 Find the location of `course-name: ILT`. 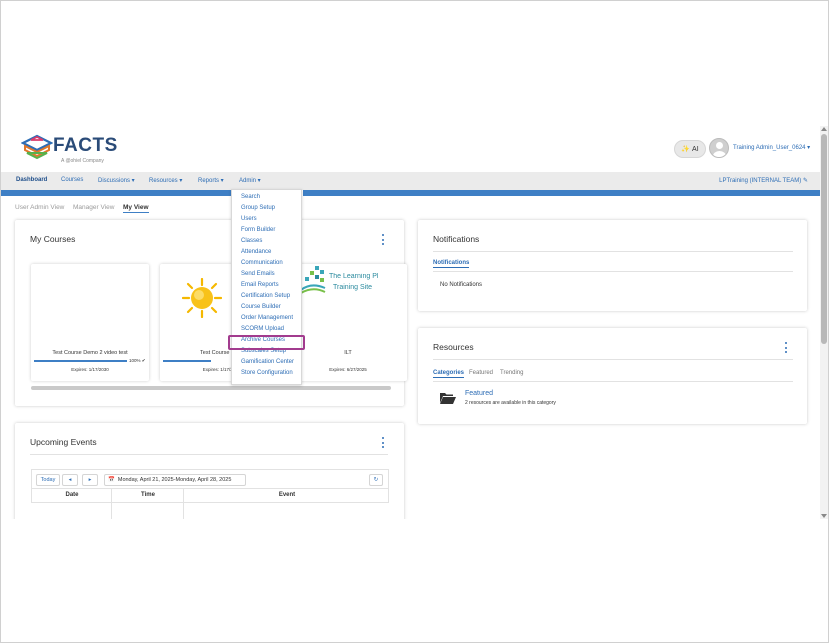

course-name: ILT is located at coordinates (348, 353).